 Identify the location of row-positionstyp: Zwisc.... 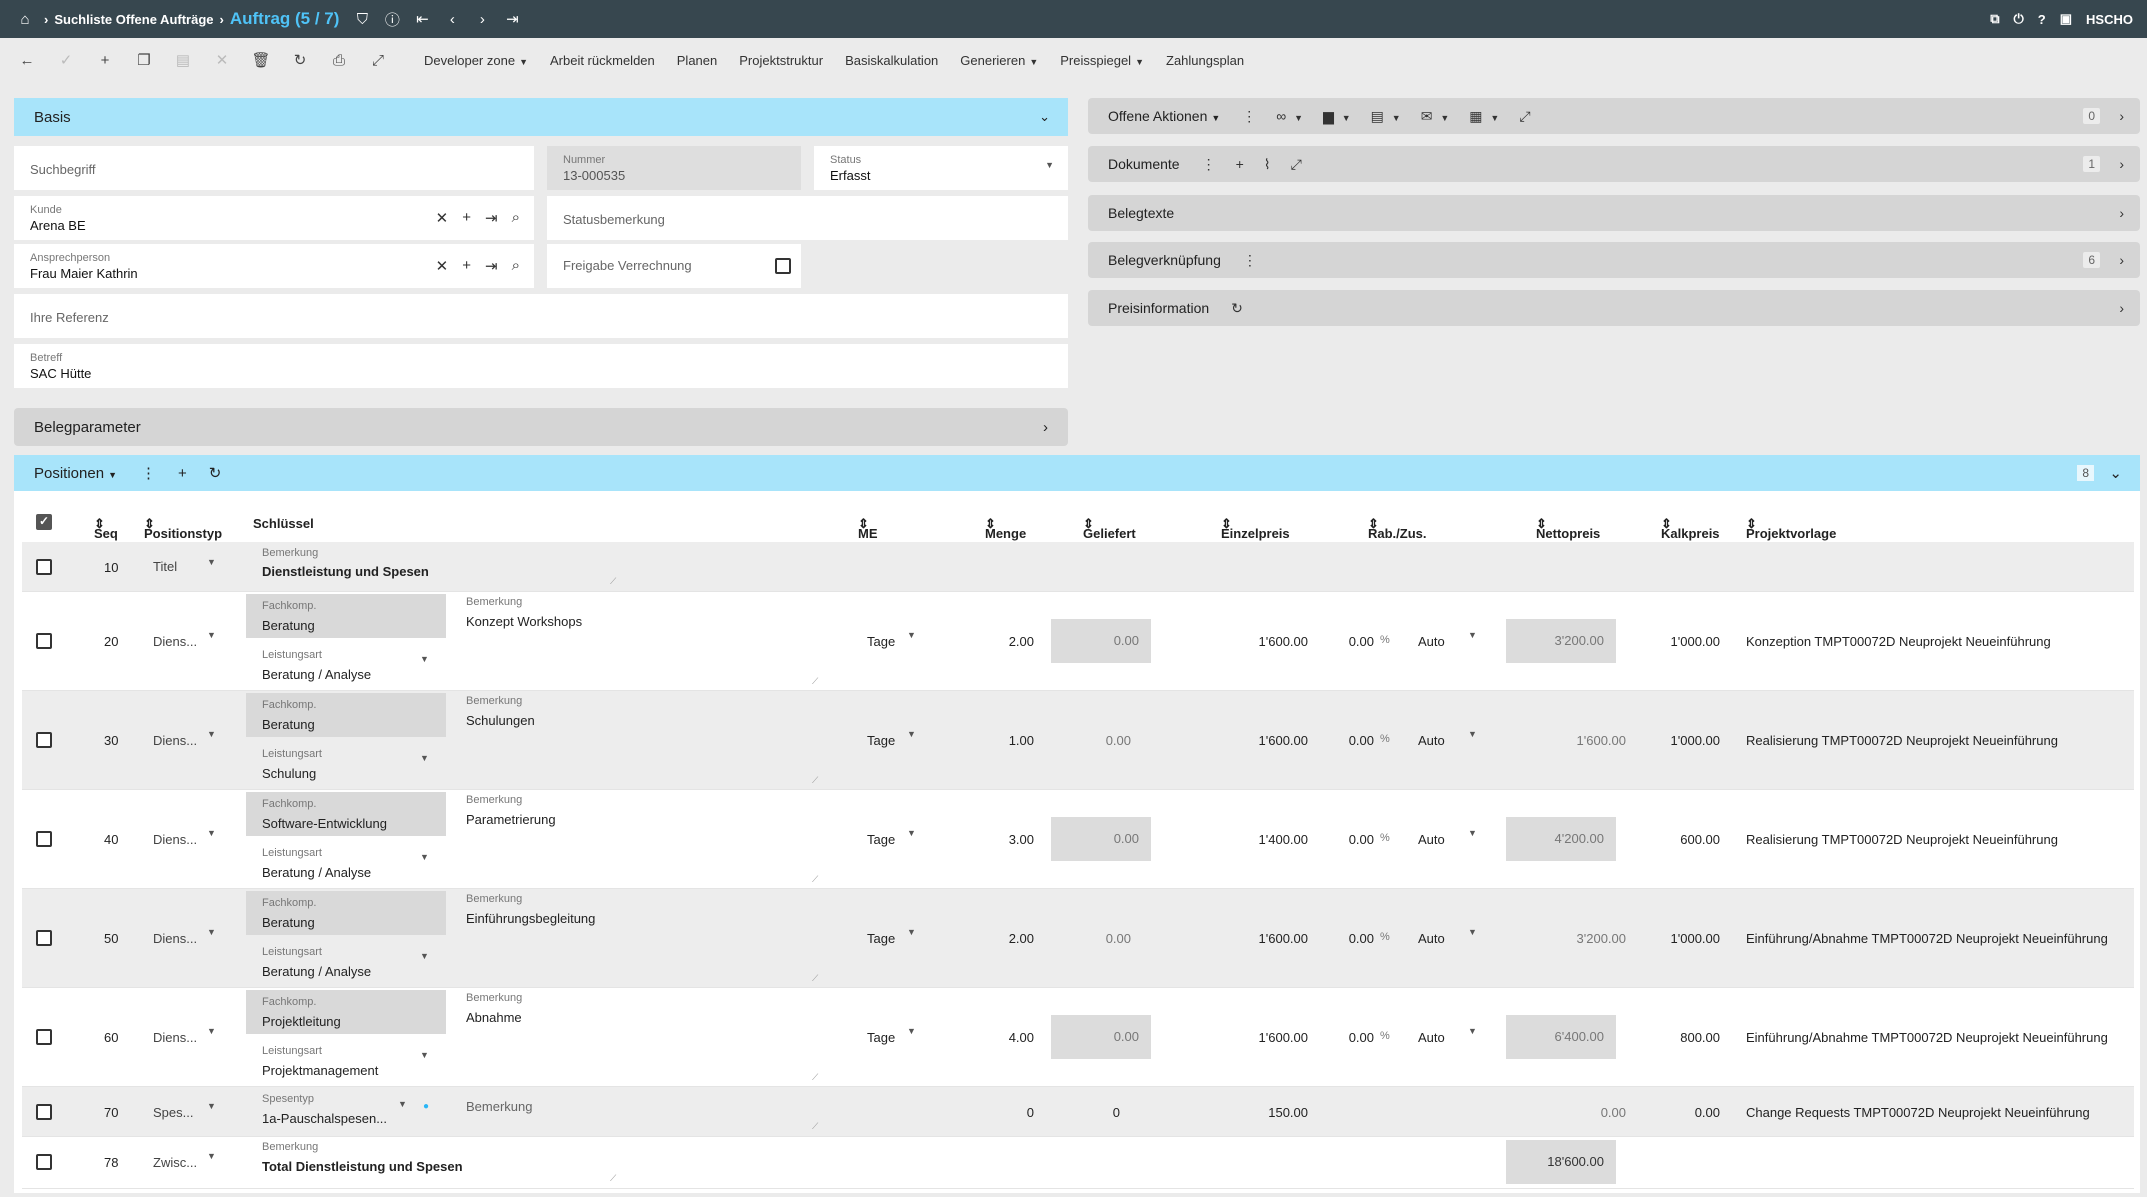
(175, 1162).